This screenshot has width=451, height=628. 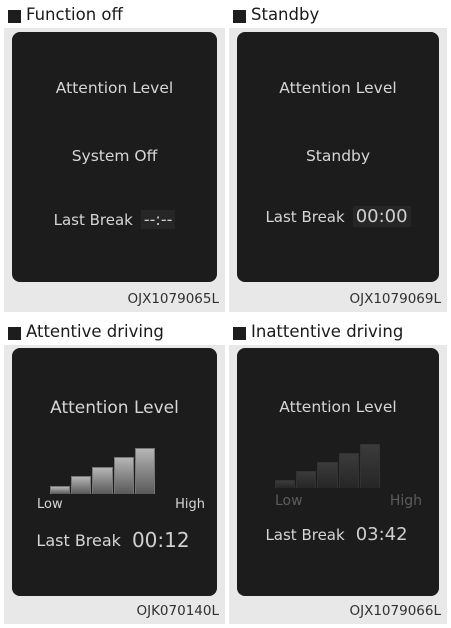 I want to click on status-text: Standby, so click(x=338, y=156).